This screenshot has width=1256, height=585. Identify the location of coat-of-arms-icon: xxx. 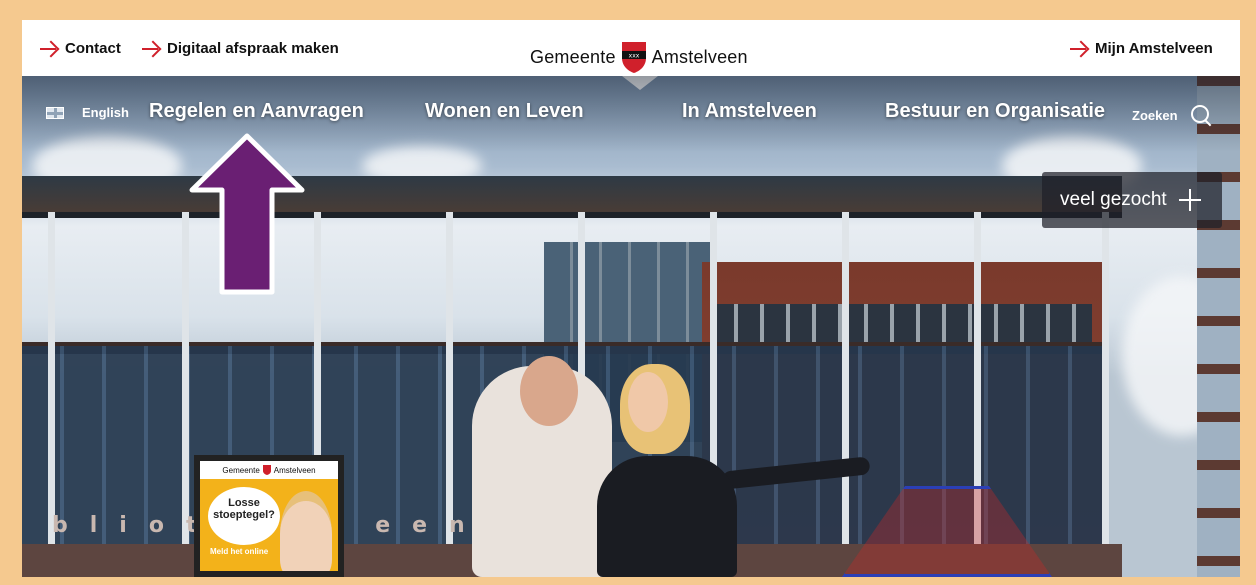
(633, 57).